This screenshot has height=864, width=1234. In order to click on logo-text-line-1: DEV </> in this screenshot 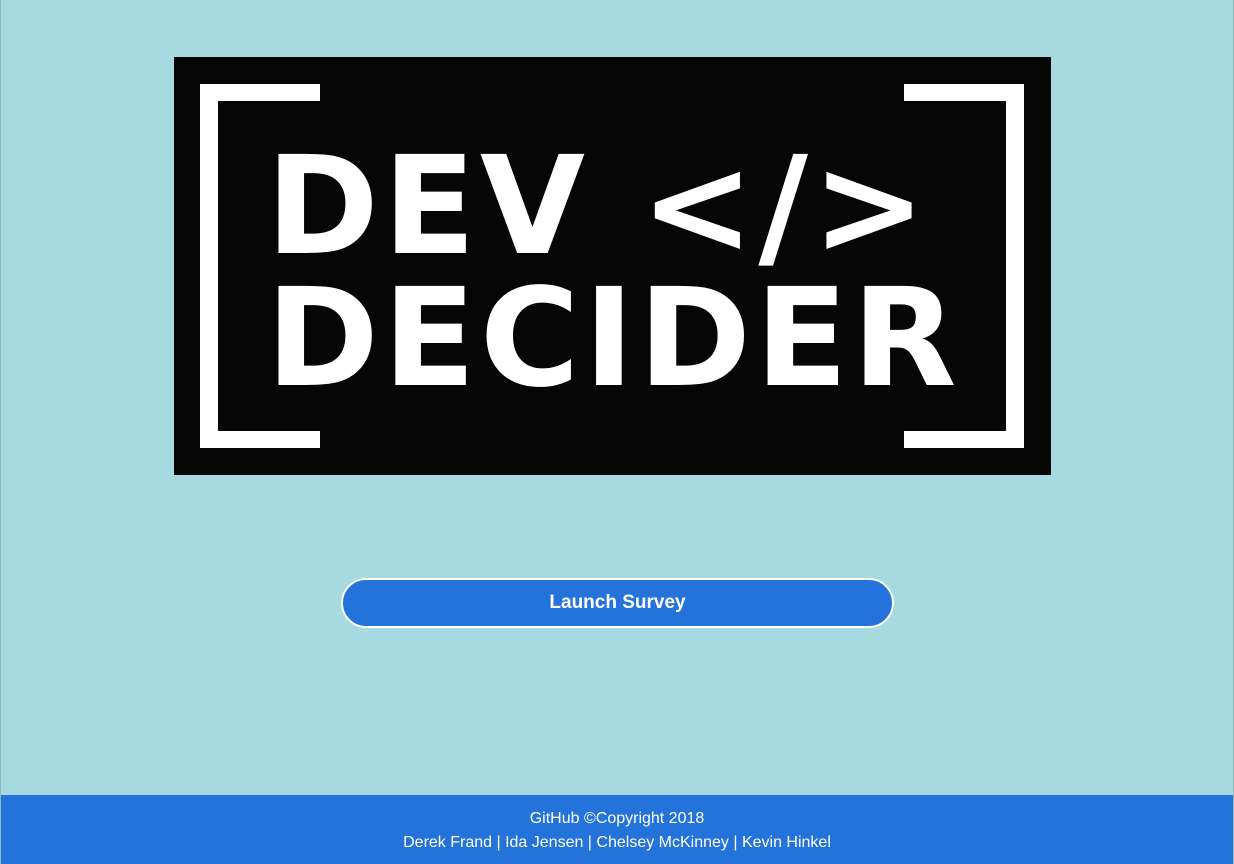, I will do `click(598, 207)`.